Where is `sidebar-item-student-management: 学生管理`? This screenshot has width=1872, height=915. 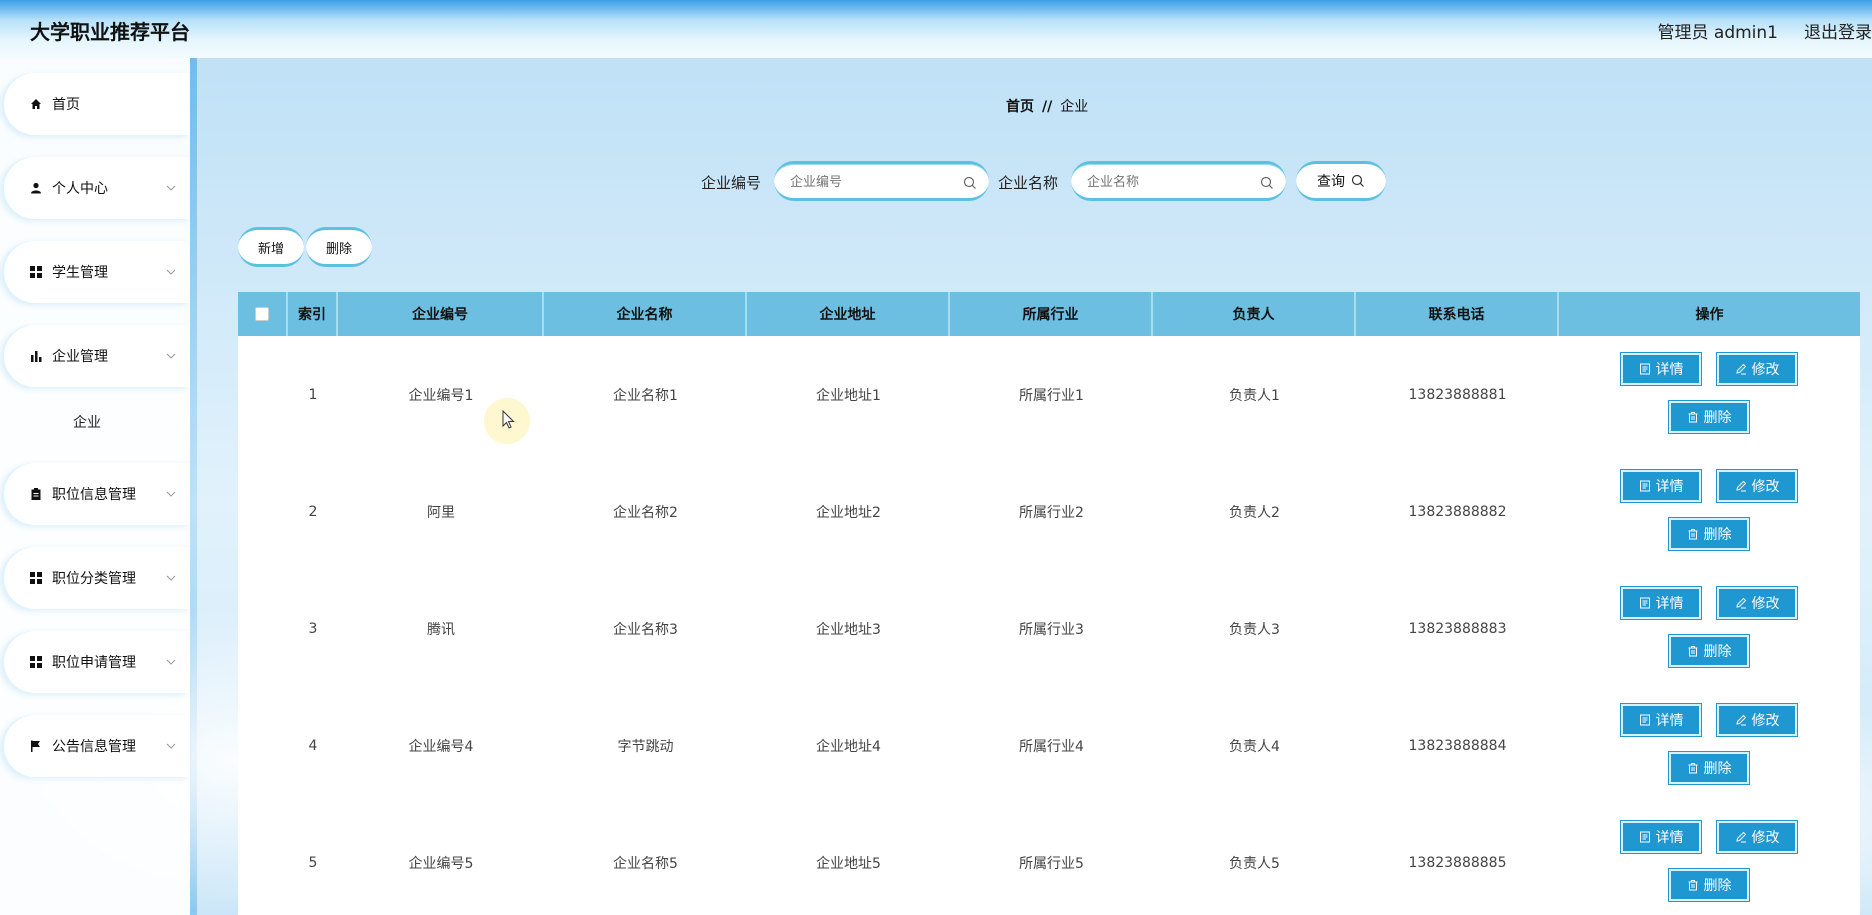
sidebar-item-student-management: 学生管理 is located at coordinates (97, 272).